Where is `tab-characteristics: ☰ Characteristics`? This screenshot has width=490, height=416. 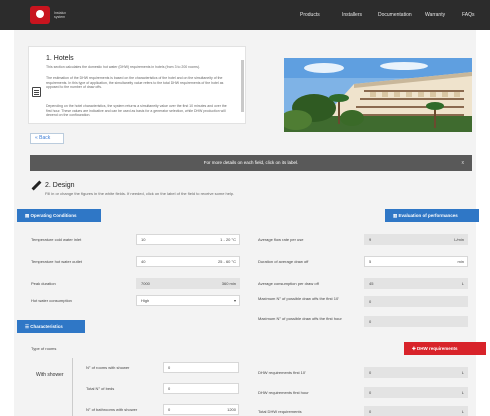 tab-characteristics: ☰ Characteristics is located at coordinates (51, 326).